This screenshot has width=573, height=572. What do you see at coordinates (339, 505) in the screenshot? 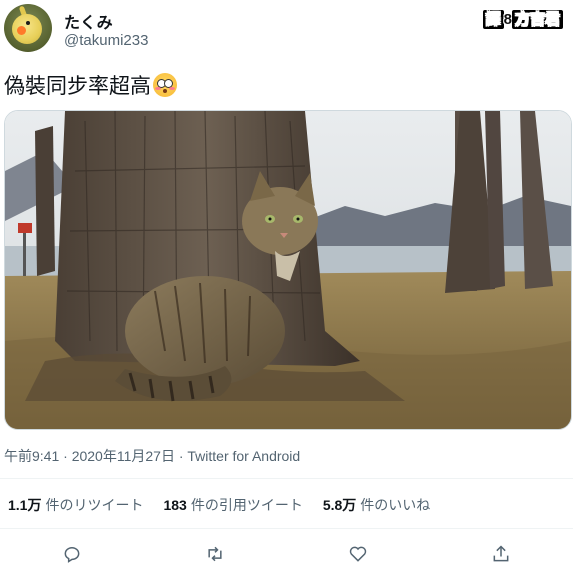
I see `likes-count: 5.8万` at bounding box center [339, 505].